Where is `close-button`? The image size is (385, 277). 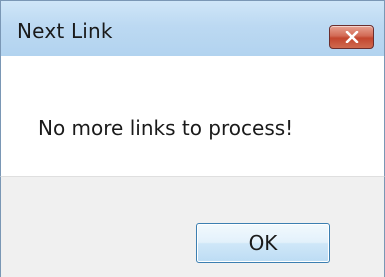 close-button is located at coordinates (351, 37).